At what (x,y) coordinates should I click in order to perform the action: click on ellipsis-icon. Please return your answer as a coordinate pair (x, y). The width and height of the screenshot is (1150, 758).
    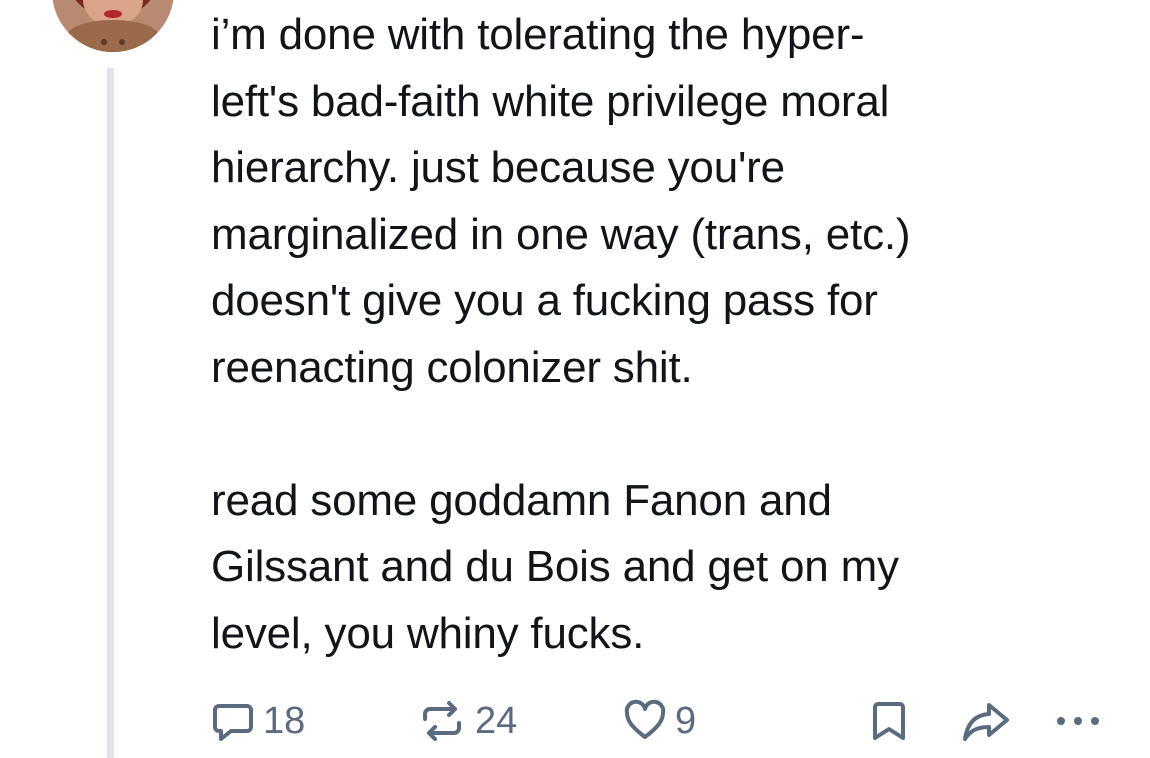
    Looking at the image, I should click on (1078, 721).